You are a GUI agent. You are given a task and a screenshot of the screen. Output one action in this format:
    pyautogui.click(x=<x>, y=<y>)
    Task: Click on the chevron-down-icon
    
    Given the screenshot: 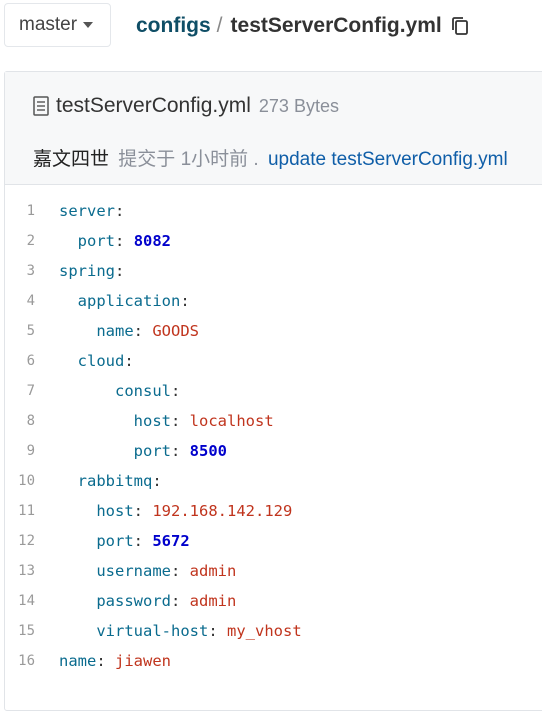 What is the action you would take?
    pyautogui.click(x=88, y=25)
    